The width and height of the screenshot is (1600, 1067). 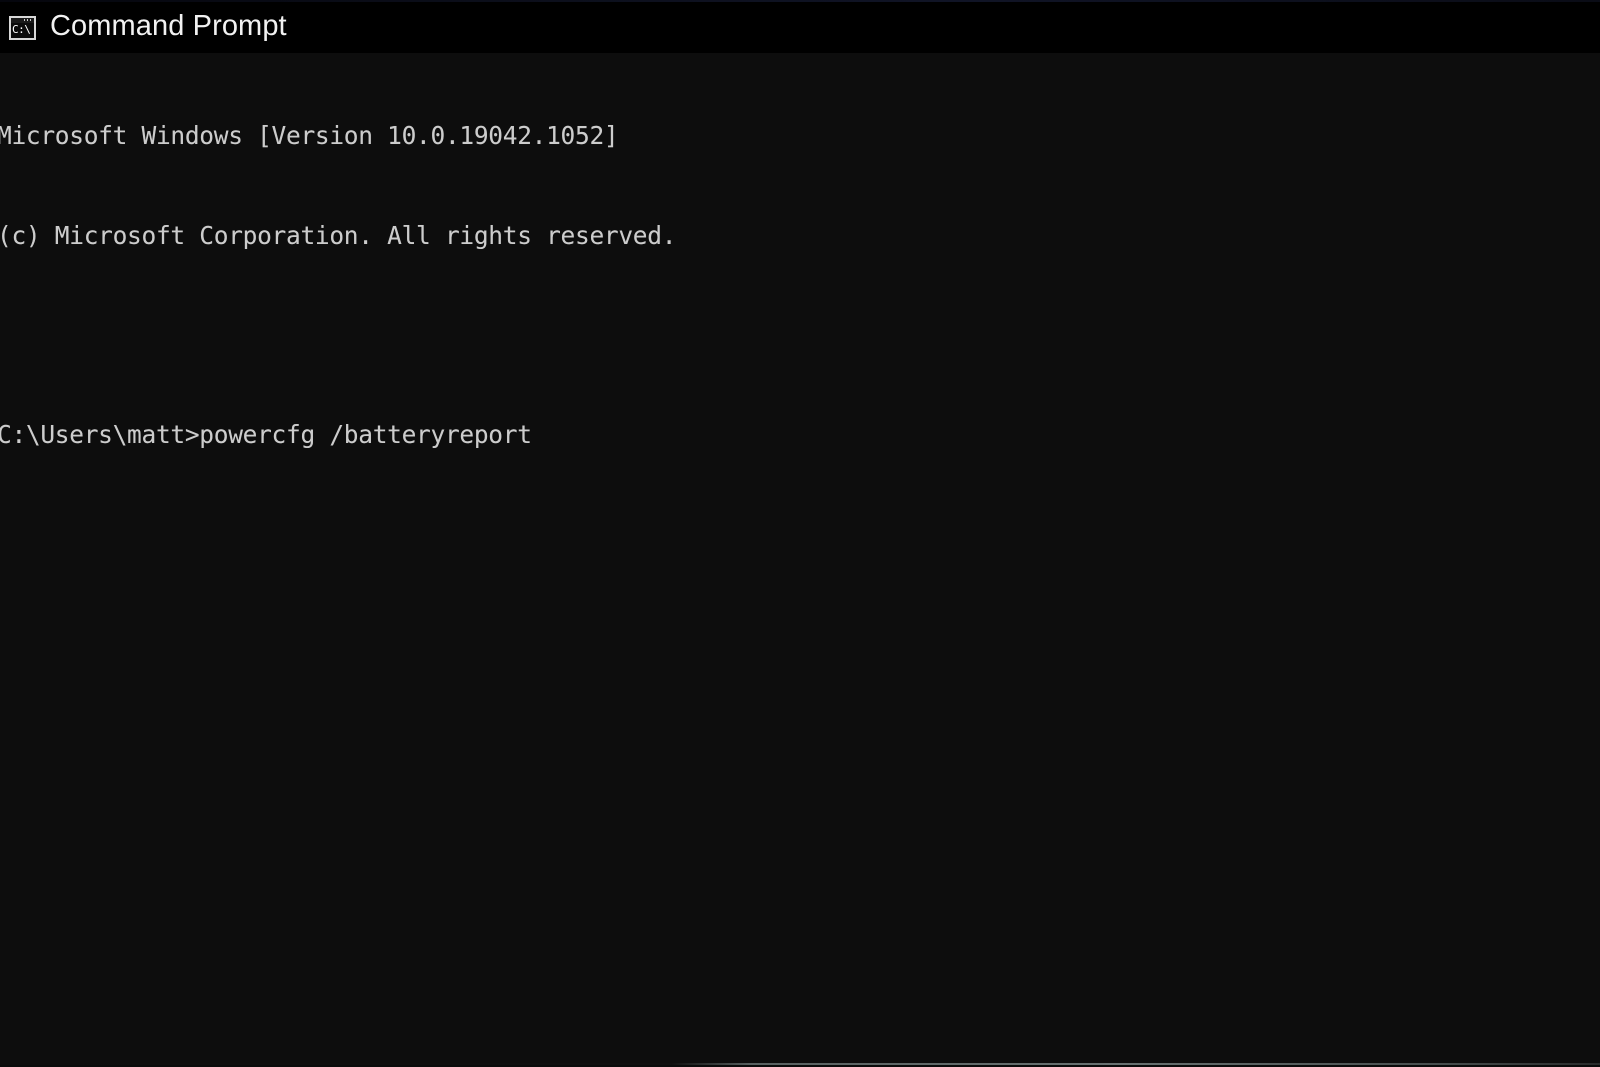 I want to click on title-bar: C:\. Command Prompt, so click(x=800, y=26).